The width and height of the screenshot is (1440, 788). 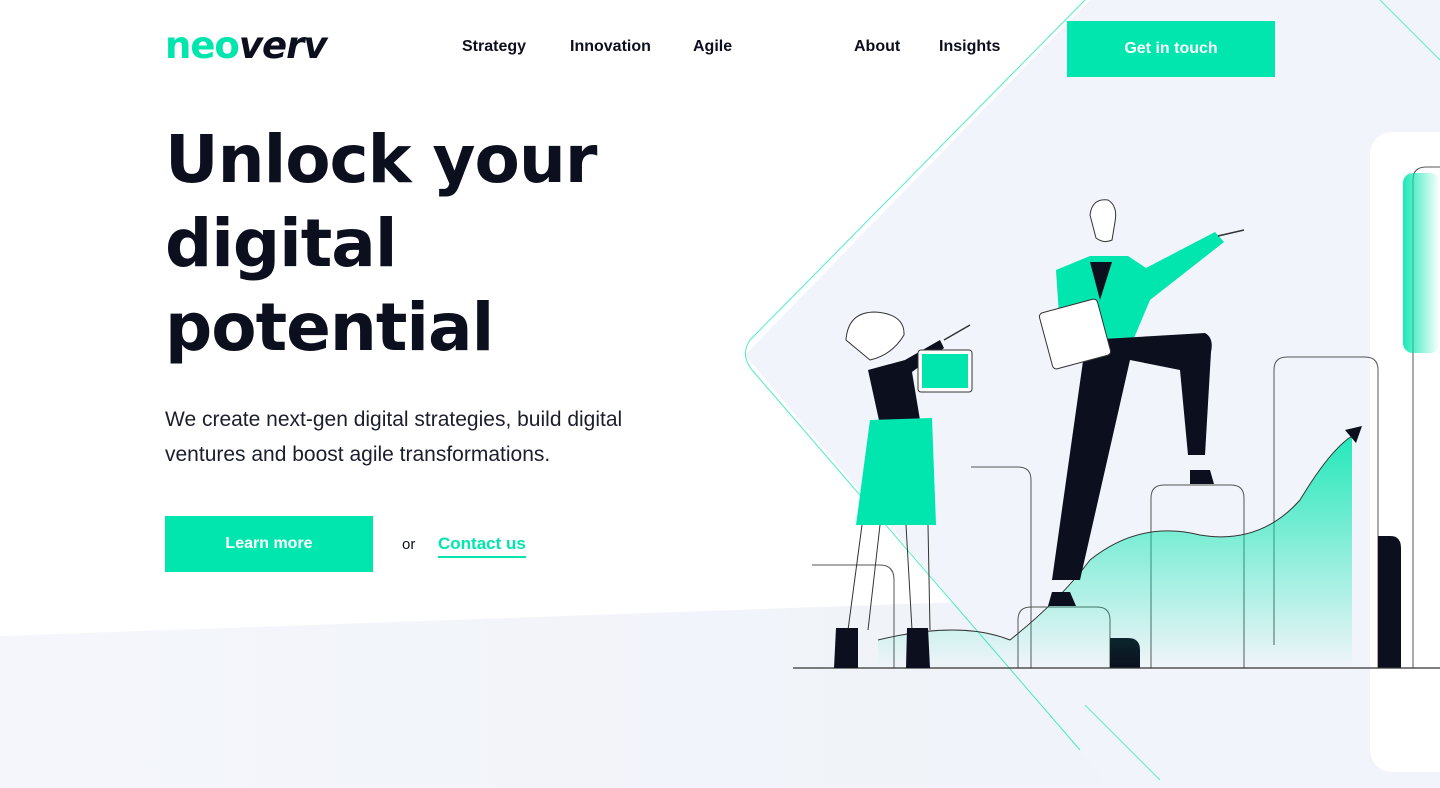 What do you see at coordinates (381, 159) in the screenshot?
I see `headline-line-1: Unlock your` at bounding box center [381, 159].